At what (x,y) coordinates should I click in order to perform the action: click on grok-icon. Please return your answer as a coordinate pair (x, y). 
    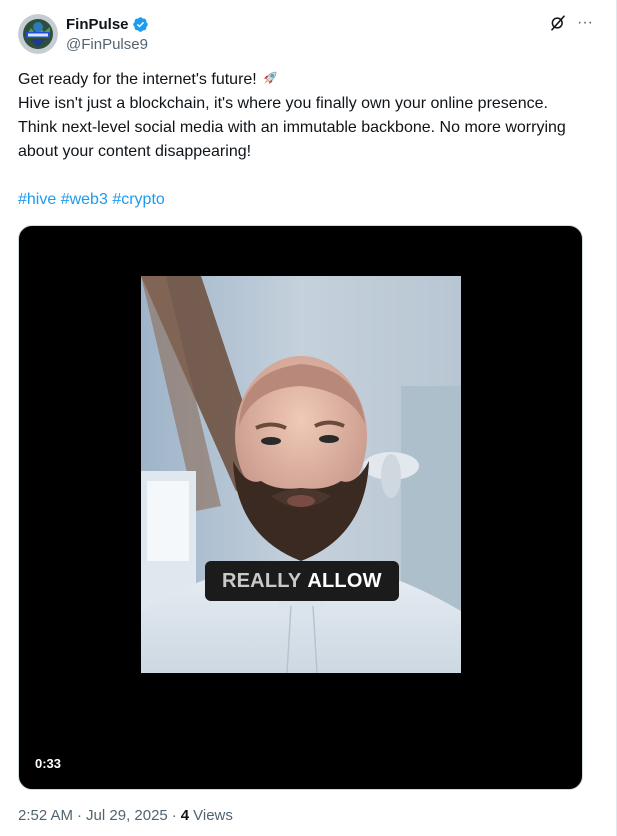
    Looking at the image, I should click on (558, 23).